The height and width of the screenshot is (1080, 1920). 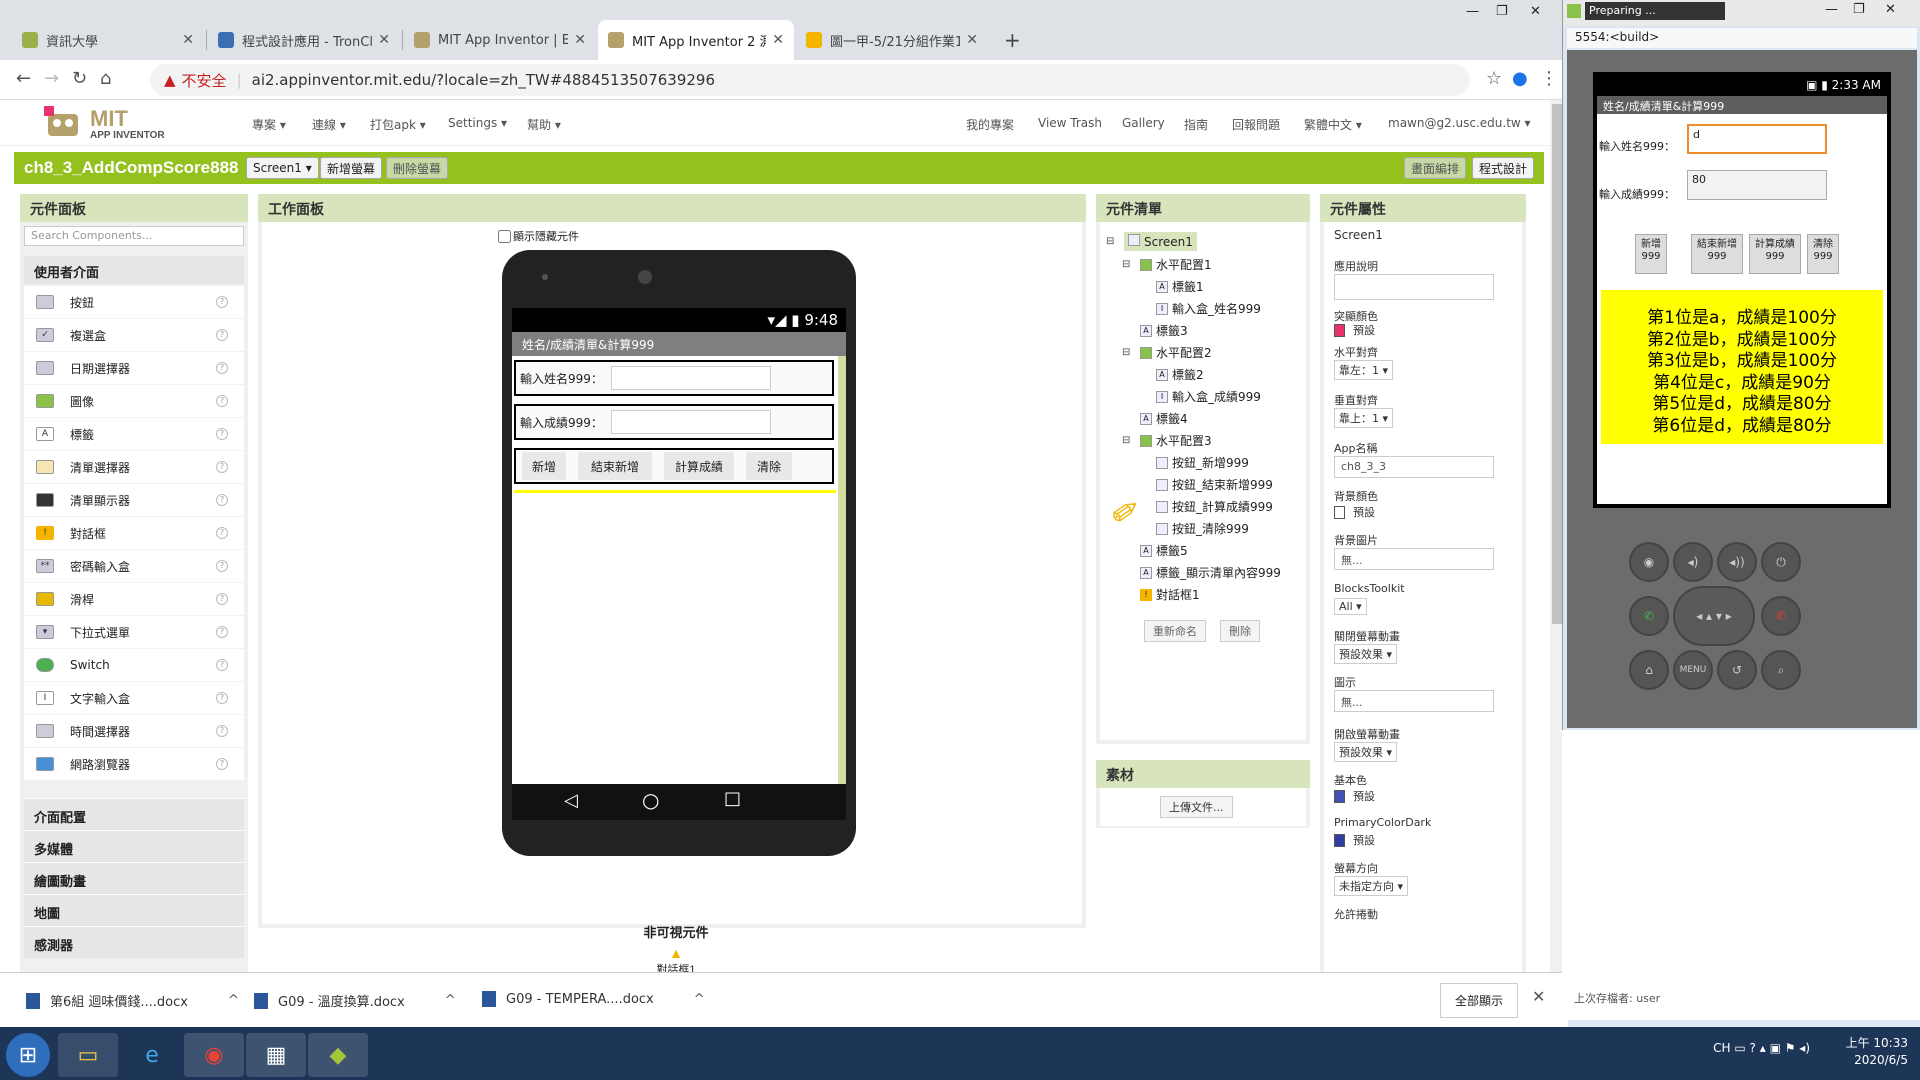 What do you see at coordinates (1737, 562) in the screenshot?
I see `volume-up-icon: ◂))` at bounding box center [1737, 562].